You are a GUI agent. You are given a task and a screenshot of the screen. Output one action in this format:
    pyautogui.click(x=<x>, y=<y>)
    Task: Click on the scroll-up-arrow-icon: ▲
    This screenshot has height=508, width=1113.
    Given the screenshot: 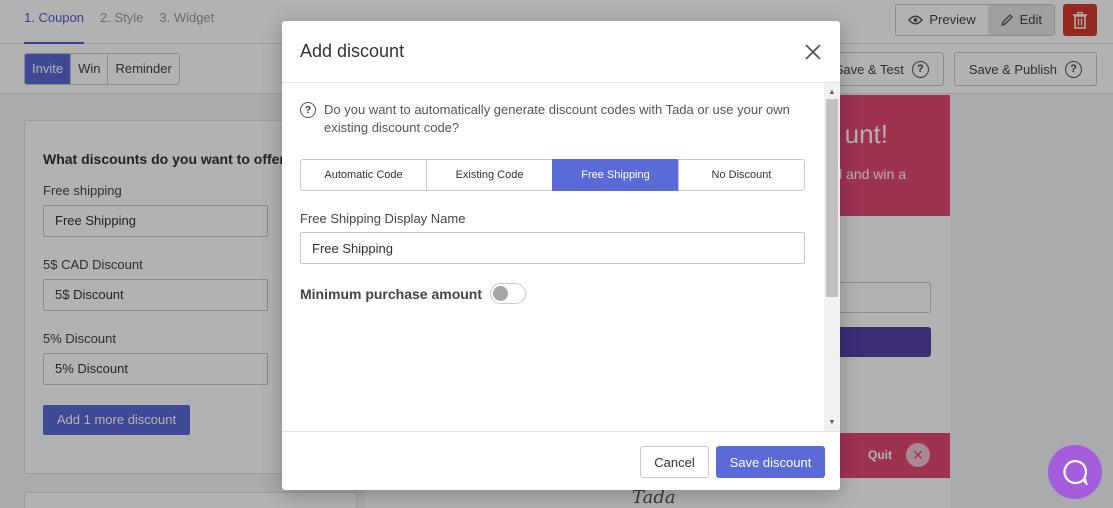 What is the action you would take?
    pyautogui.click(x=832, y=92)
    